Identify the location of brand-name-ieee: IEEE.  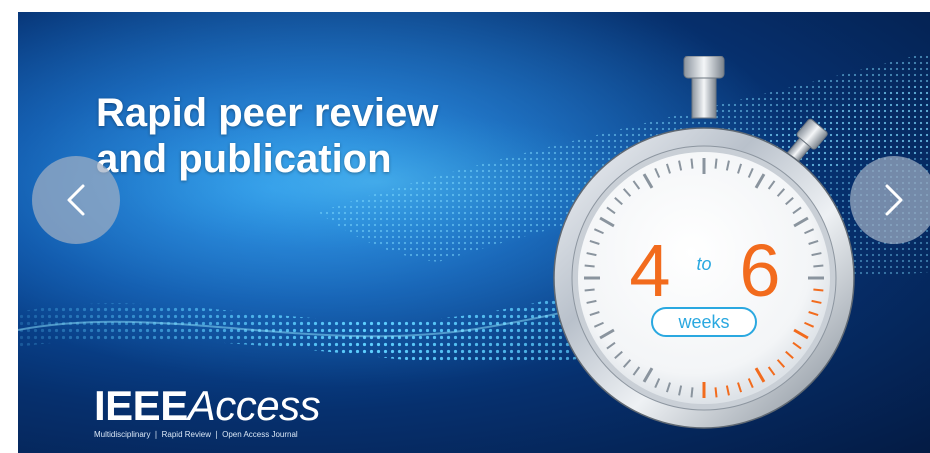
(141, 405).